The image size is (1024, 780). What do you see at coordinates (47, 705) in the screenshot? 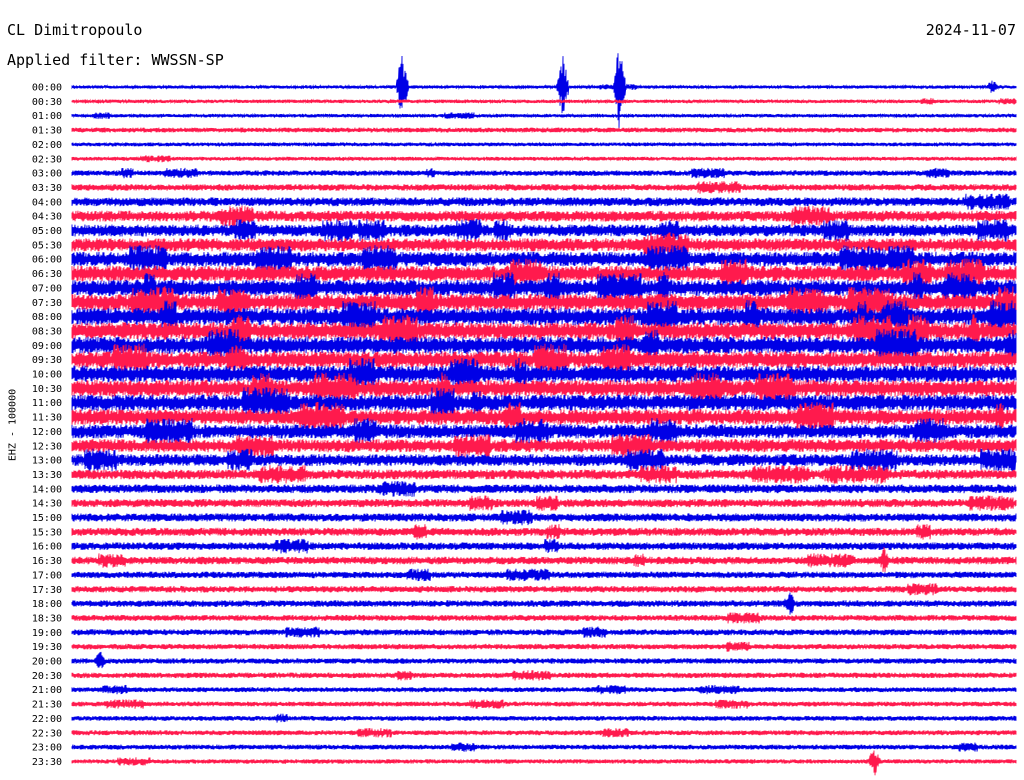
I see `time-label: 21:30` at bounding box center [47, 705].